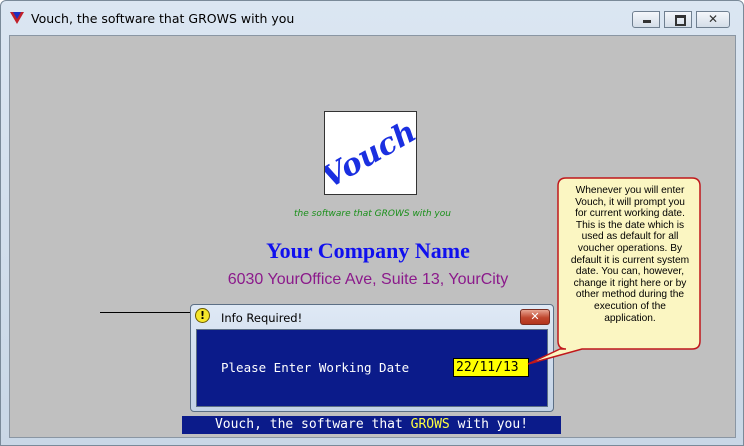 This screenshot has width=744, height=446. I want to click on divider-line, so click(146, 312).